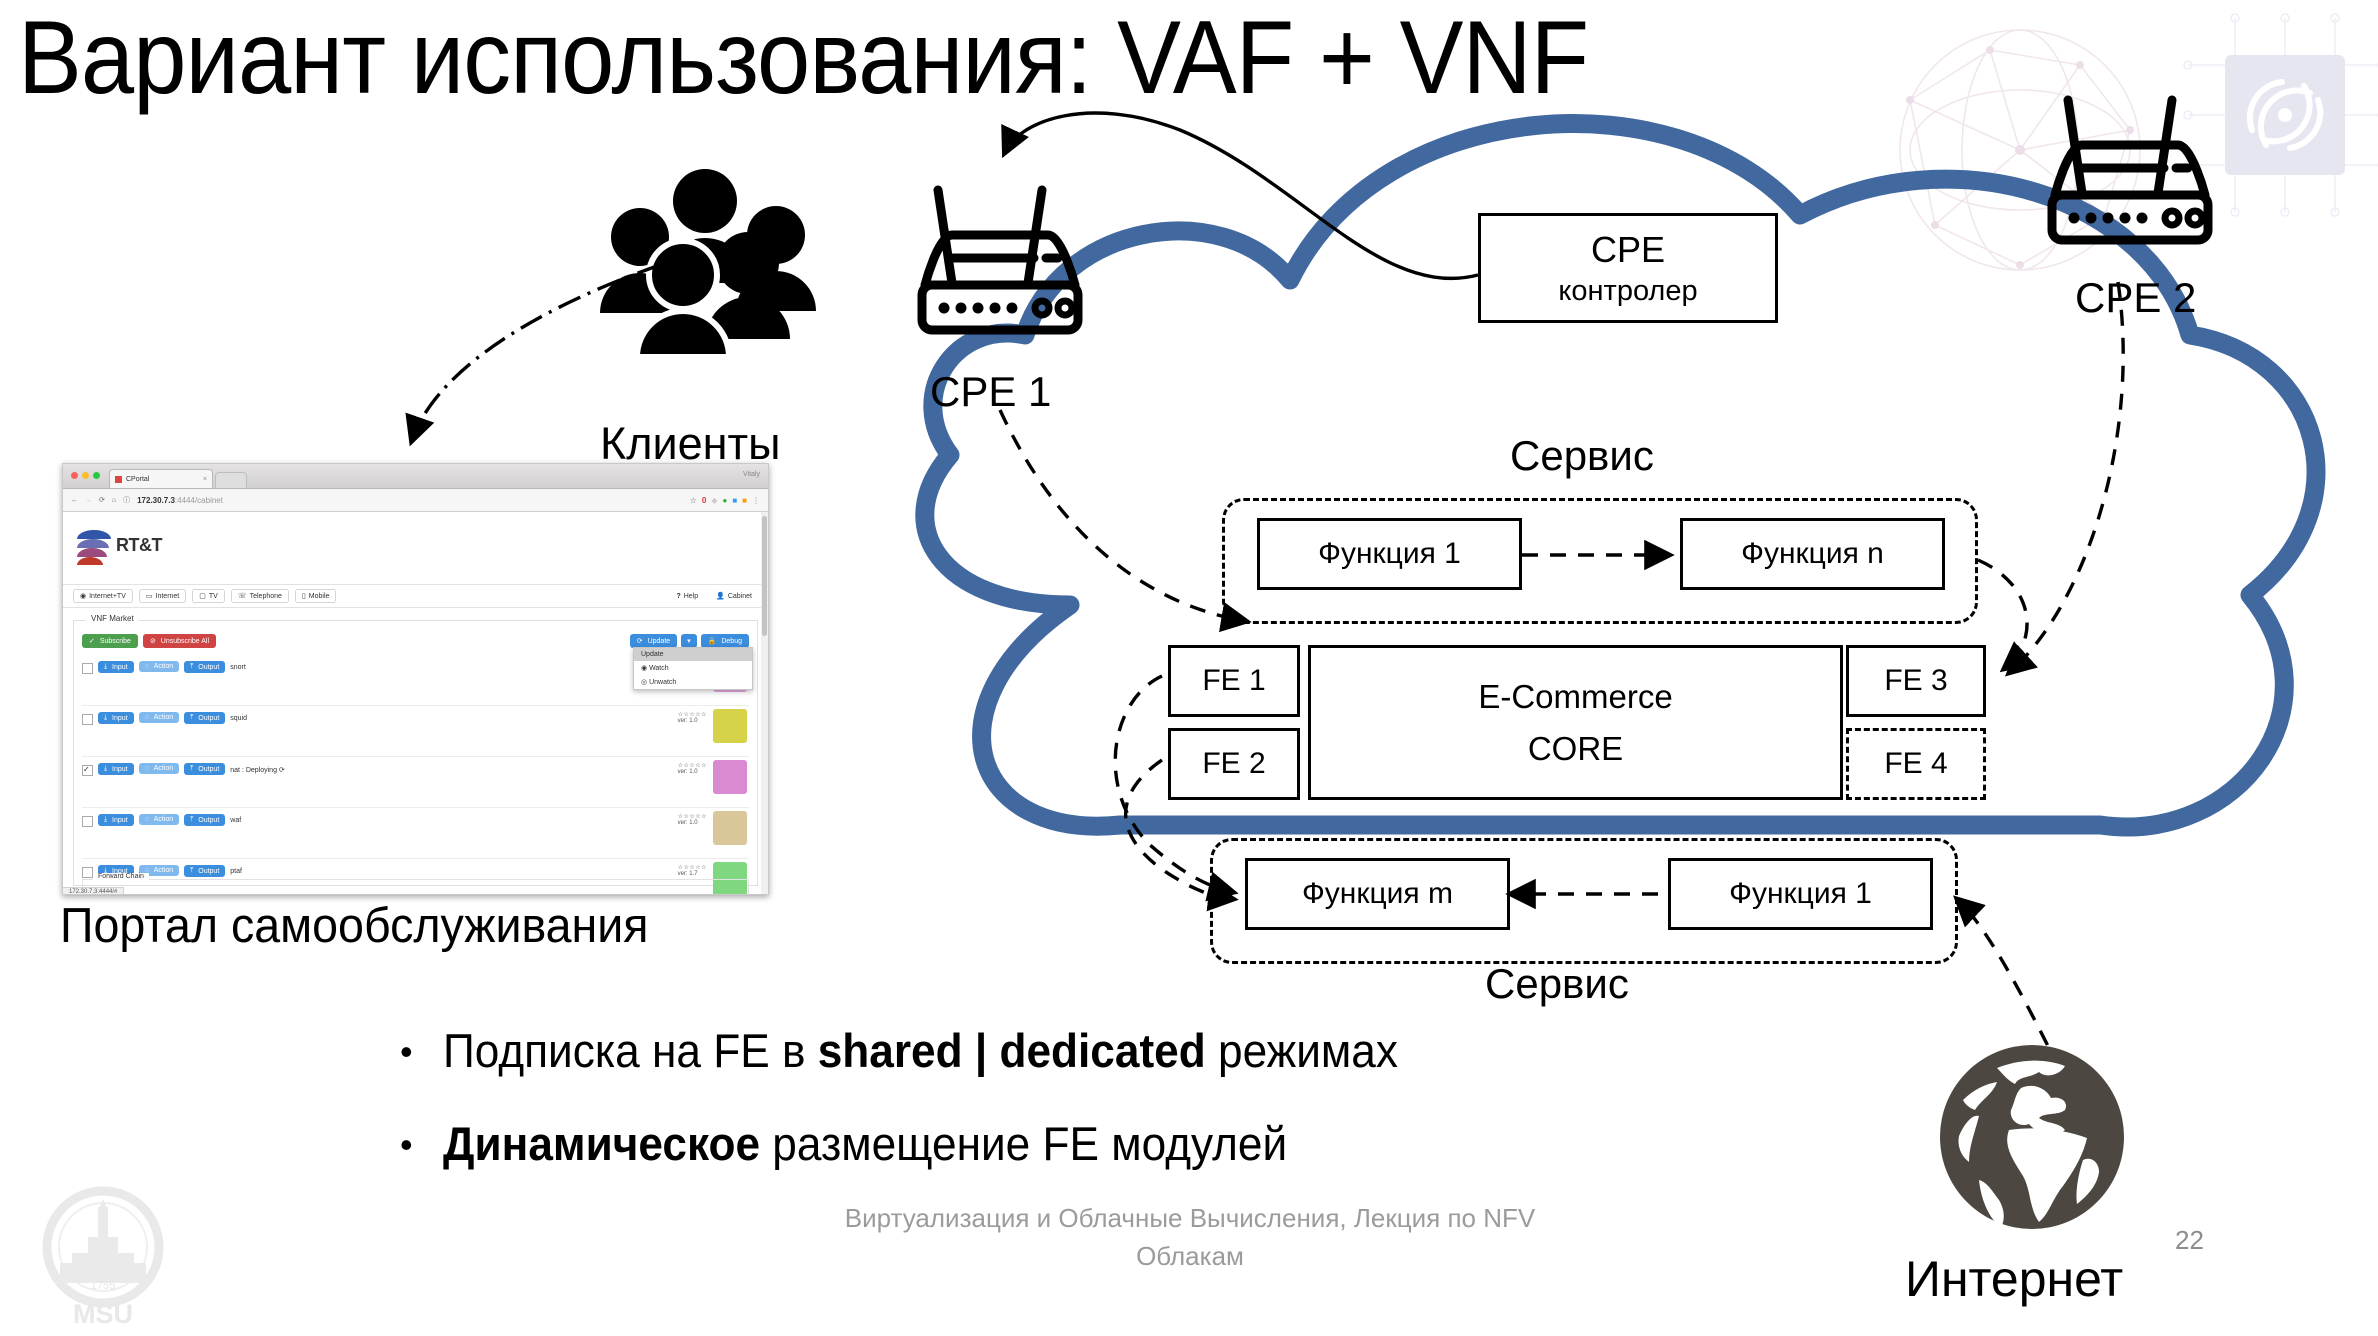 The height and width of the screenshot is (1336, 2378). Describe the element at coordinates (231, 480) in the screenshot. I see `new-tab-button` at that location.